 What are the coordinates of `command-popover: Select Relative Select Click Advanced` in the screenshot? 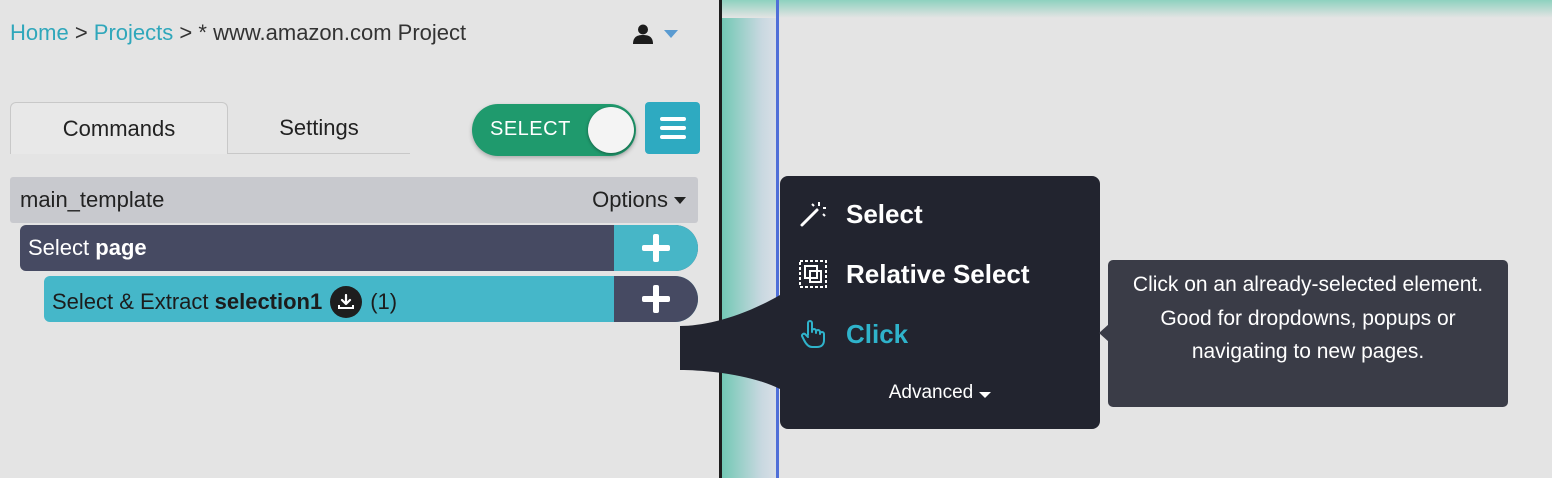 It's located at (940, 302).